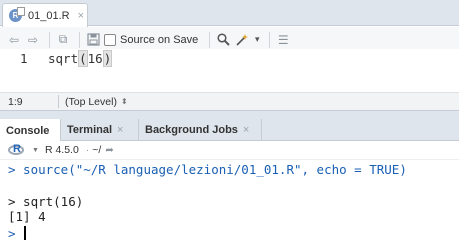 The height and width of the screenshot is (252, 459). Describe the element at coordinates (159, 39) in the screenshot. I see `source-on-save-label: Source on Save` at that location.